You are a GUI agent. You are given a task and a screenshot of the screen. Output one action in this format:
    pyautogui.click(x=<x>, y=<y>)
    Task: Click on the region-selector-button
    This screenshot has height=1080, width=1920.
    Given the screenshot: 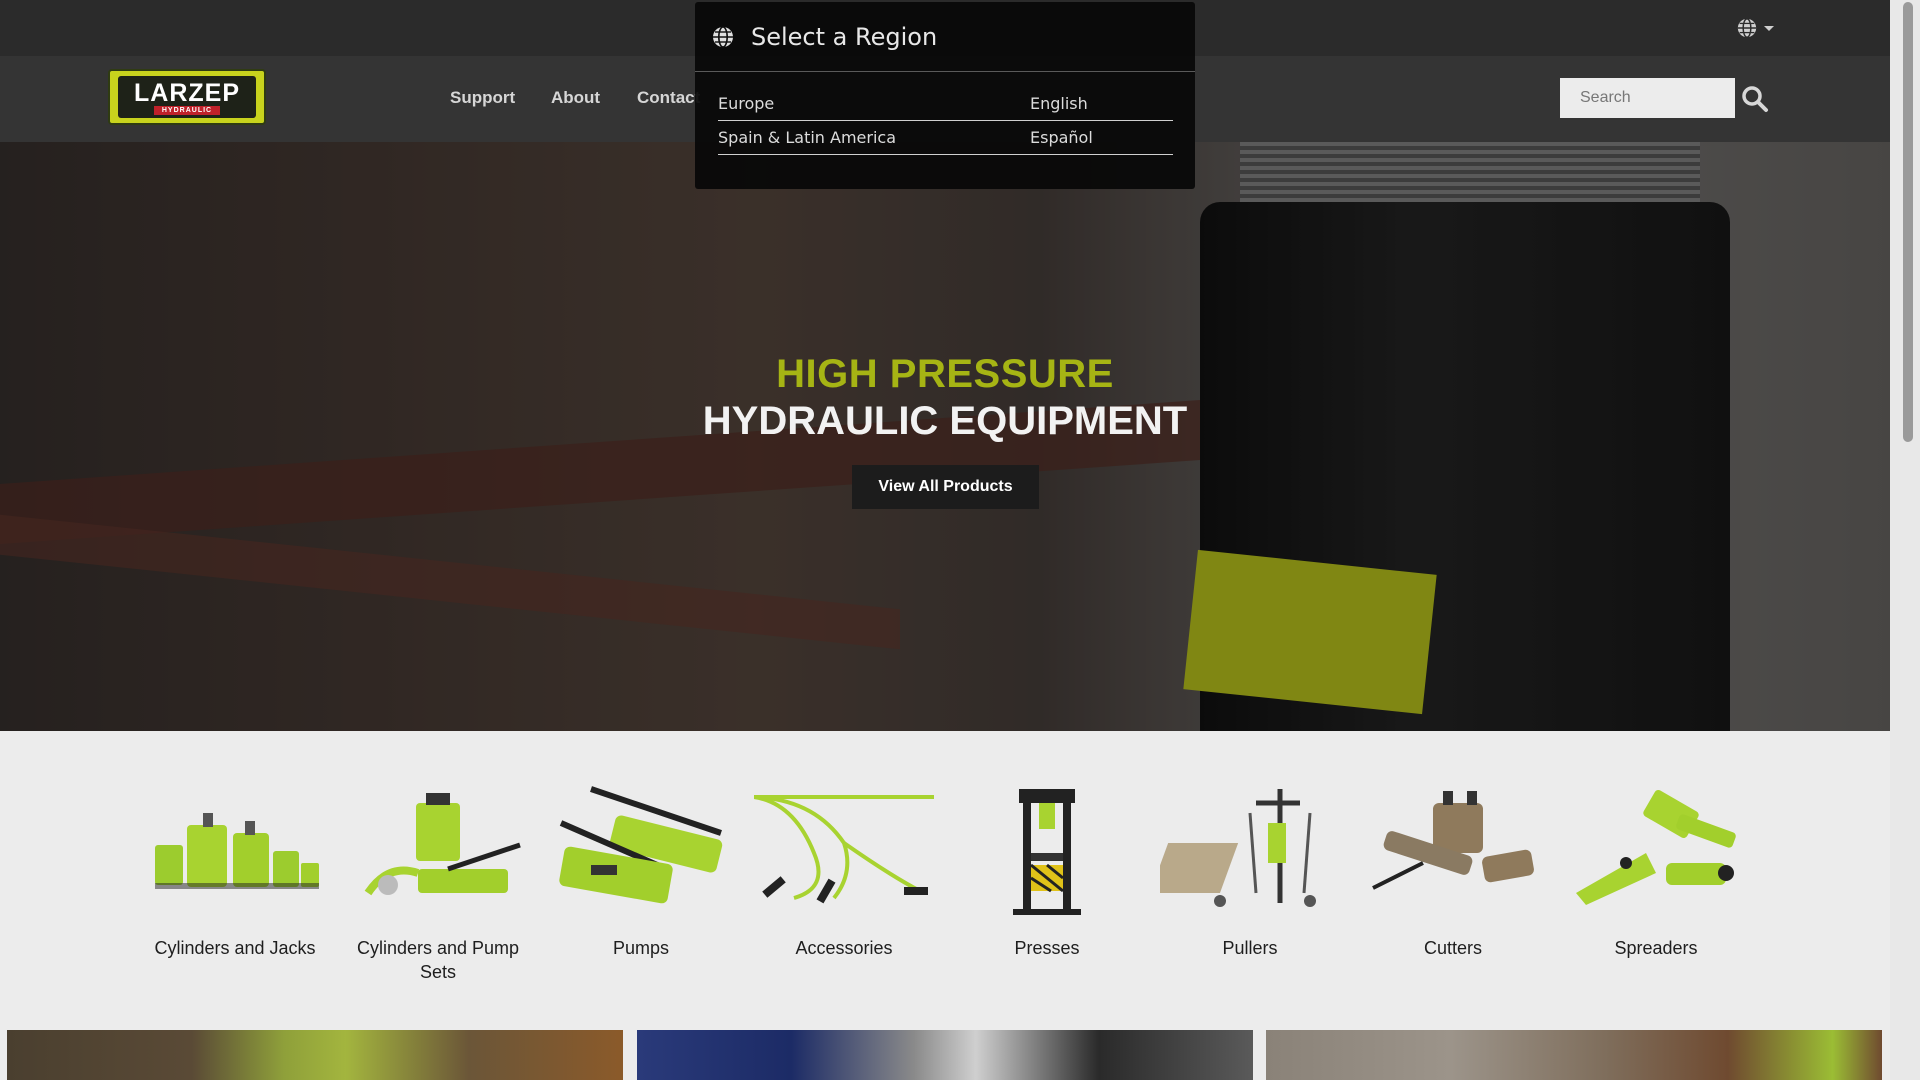 What is the action you would take?
    pyautogui.click(x=1756, y=28)
    